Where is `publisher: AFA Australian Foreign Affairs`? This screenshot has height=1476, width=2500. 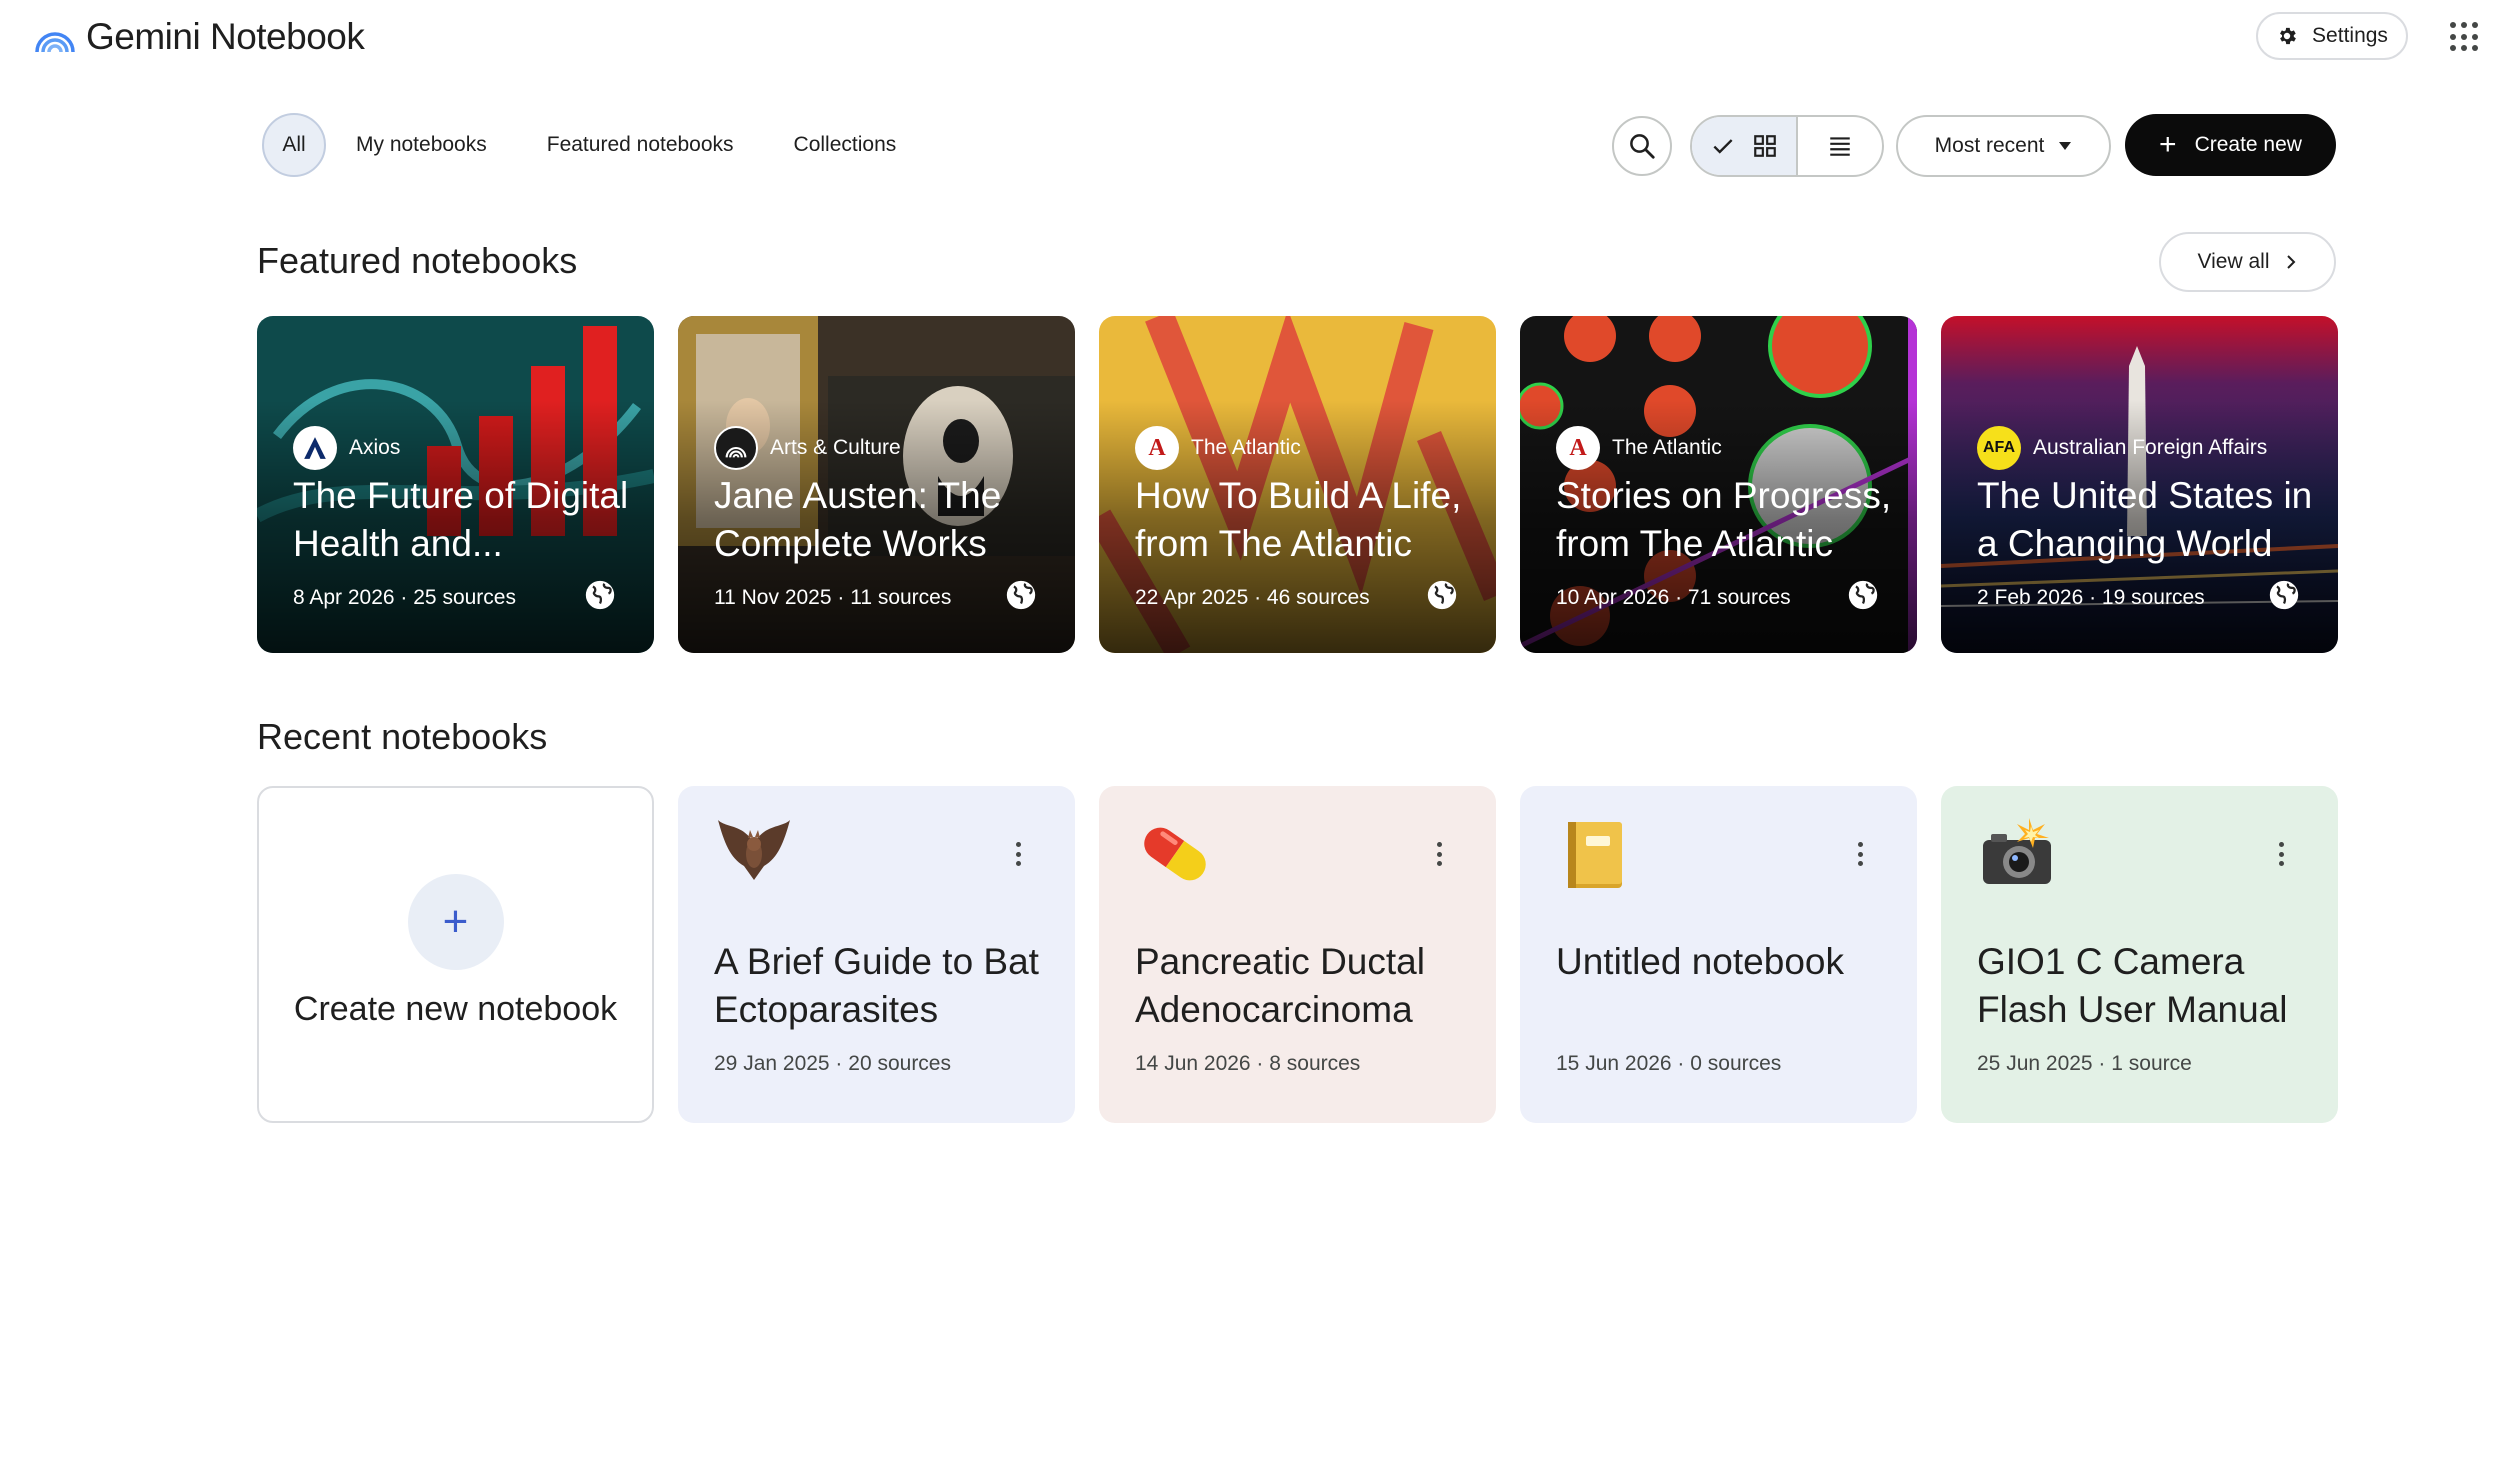
publisher: AFA Australian Foreign Affairs is located at coordinates (2122, 448).